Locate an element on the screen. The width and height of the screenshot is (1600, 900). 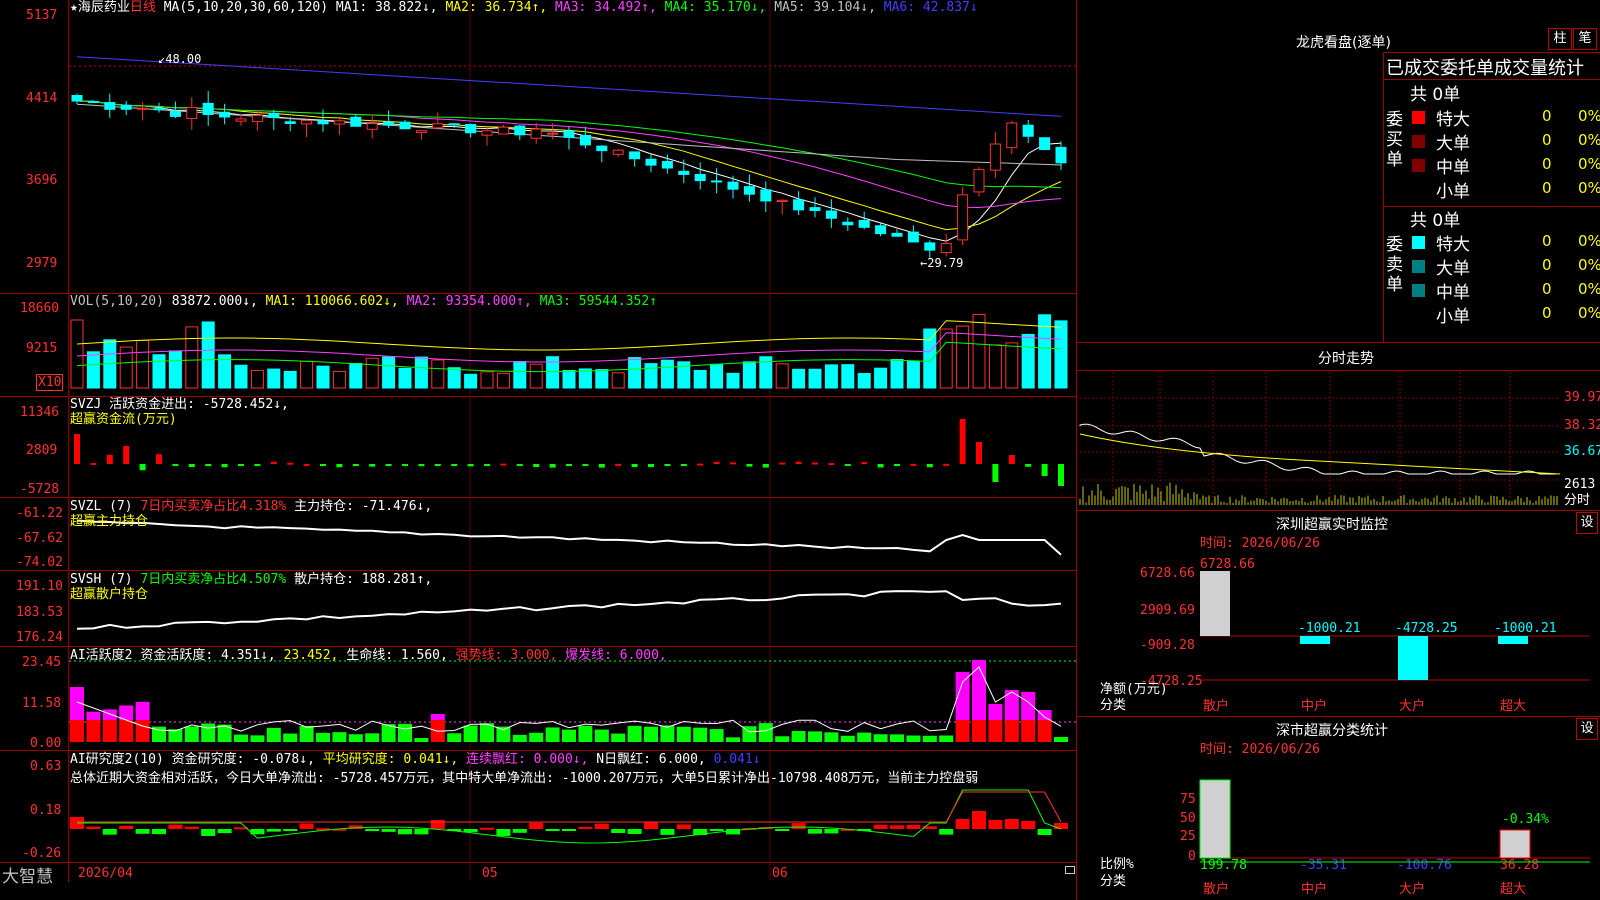
stat-settings-button: 设 is located at coordinates (1587, 729).